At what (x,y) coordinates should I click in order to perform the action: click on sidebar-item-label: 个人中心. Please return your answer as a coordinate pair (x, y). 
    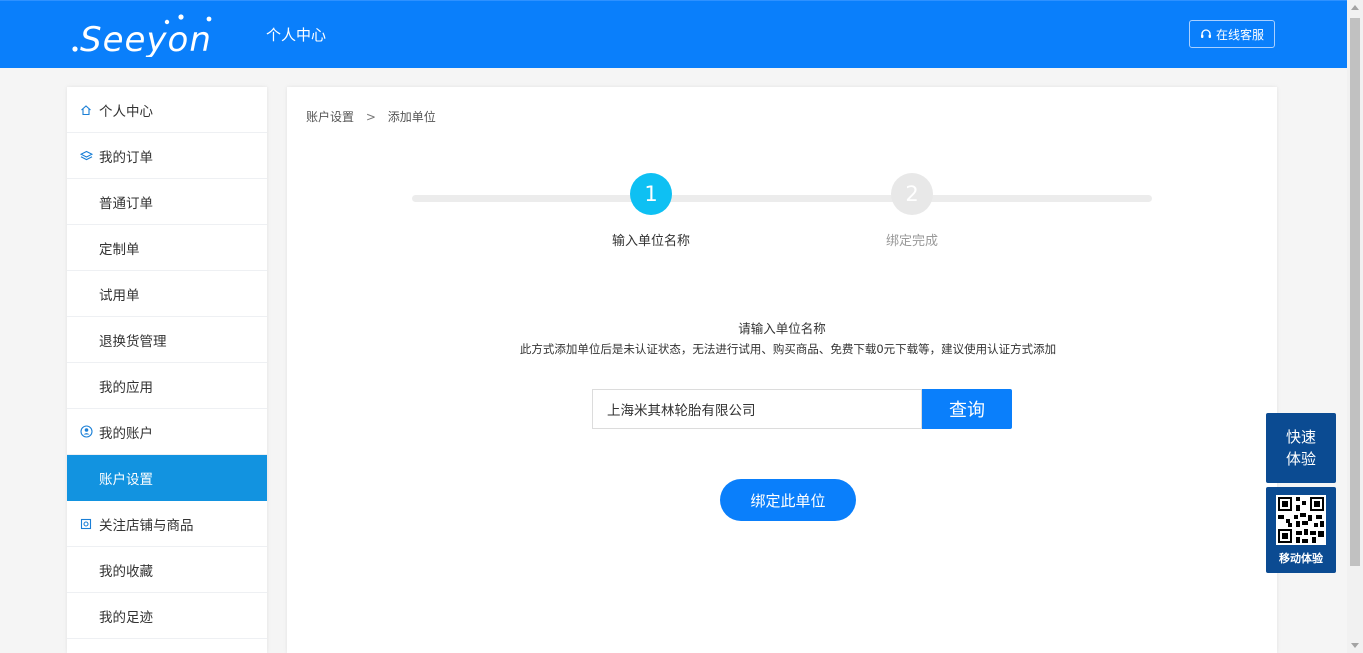
    Looking at the image, I should click on (126, 111).